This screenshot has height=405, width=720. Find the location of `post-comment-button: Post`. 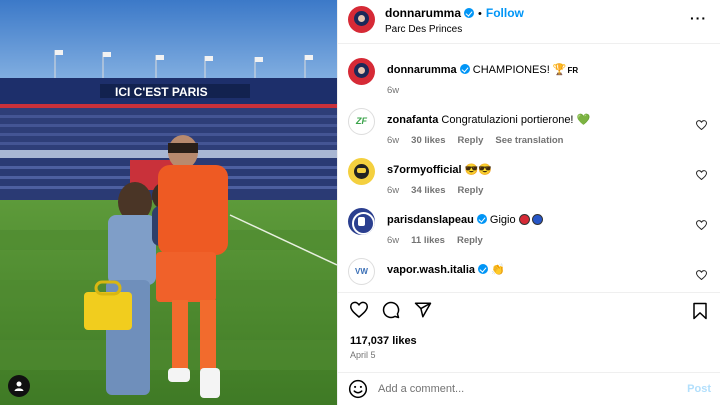

post-comment-button: Post is located at coordinates (699, 389).